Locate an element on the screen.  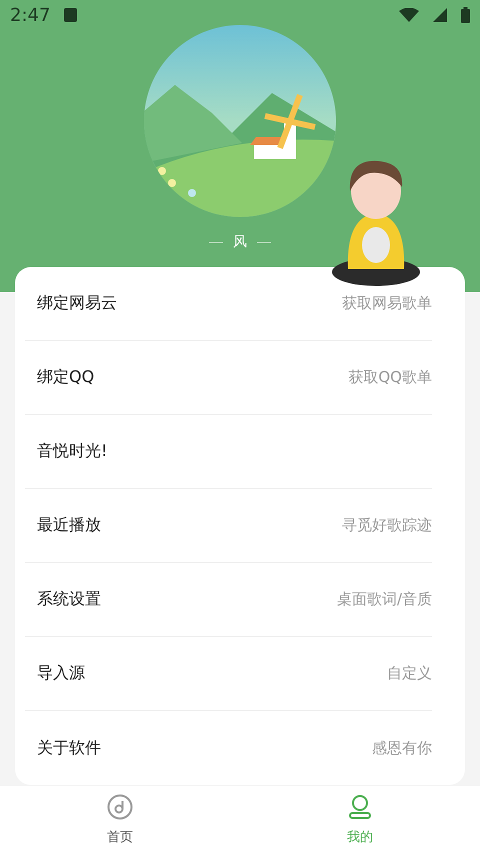
menu-hint: 获取QQ歌单 is located at coordinates (390, 377).